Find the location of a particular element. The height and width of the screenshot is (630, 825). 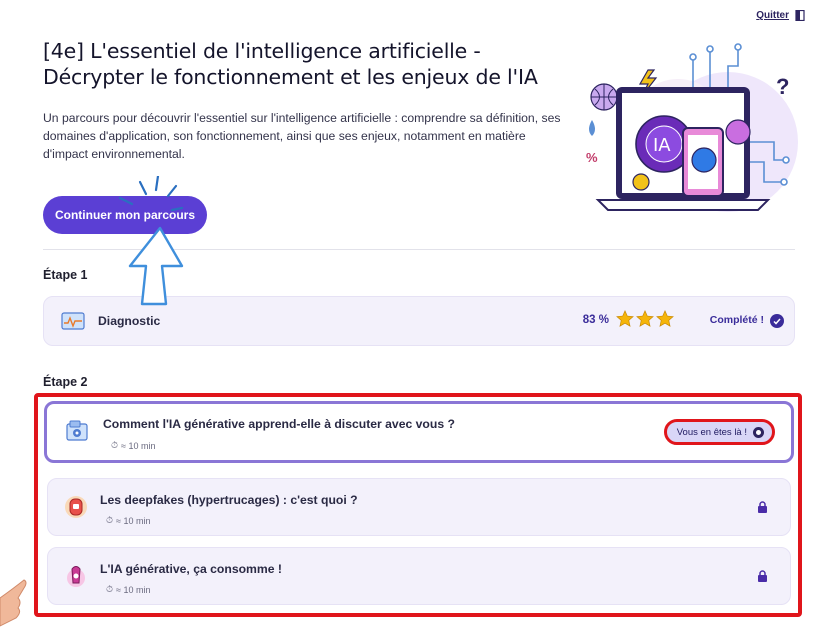

quit-button: Quitter is located at coordinates (780, 15).